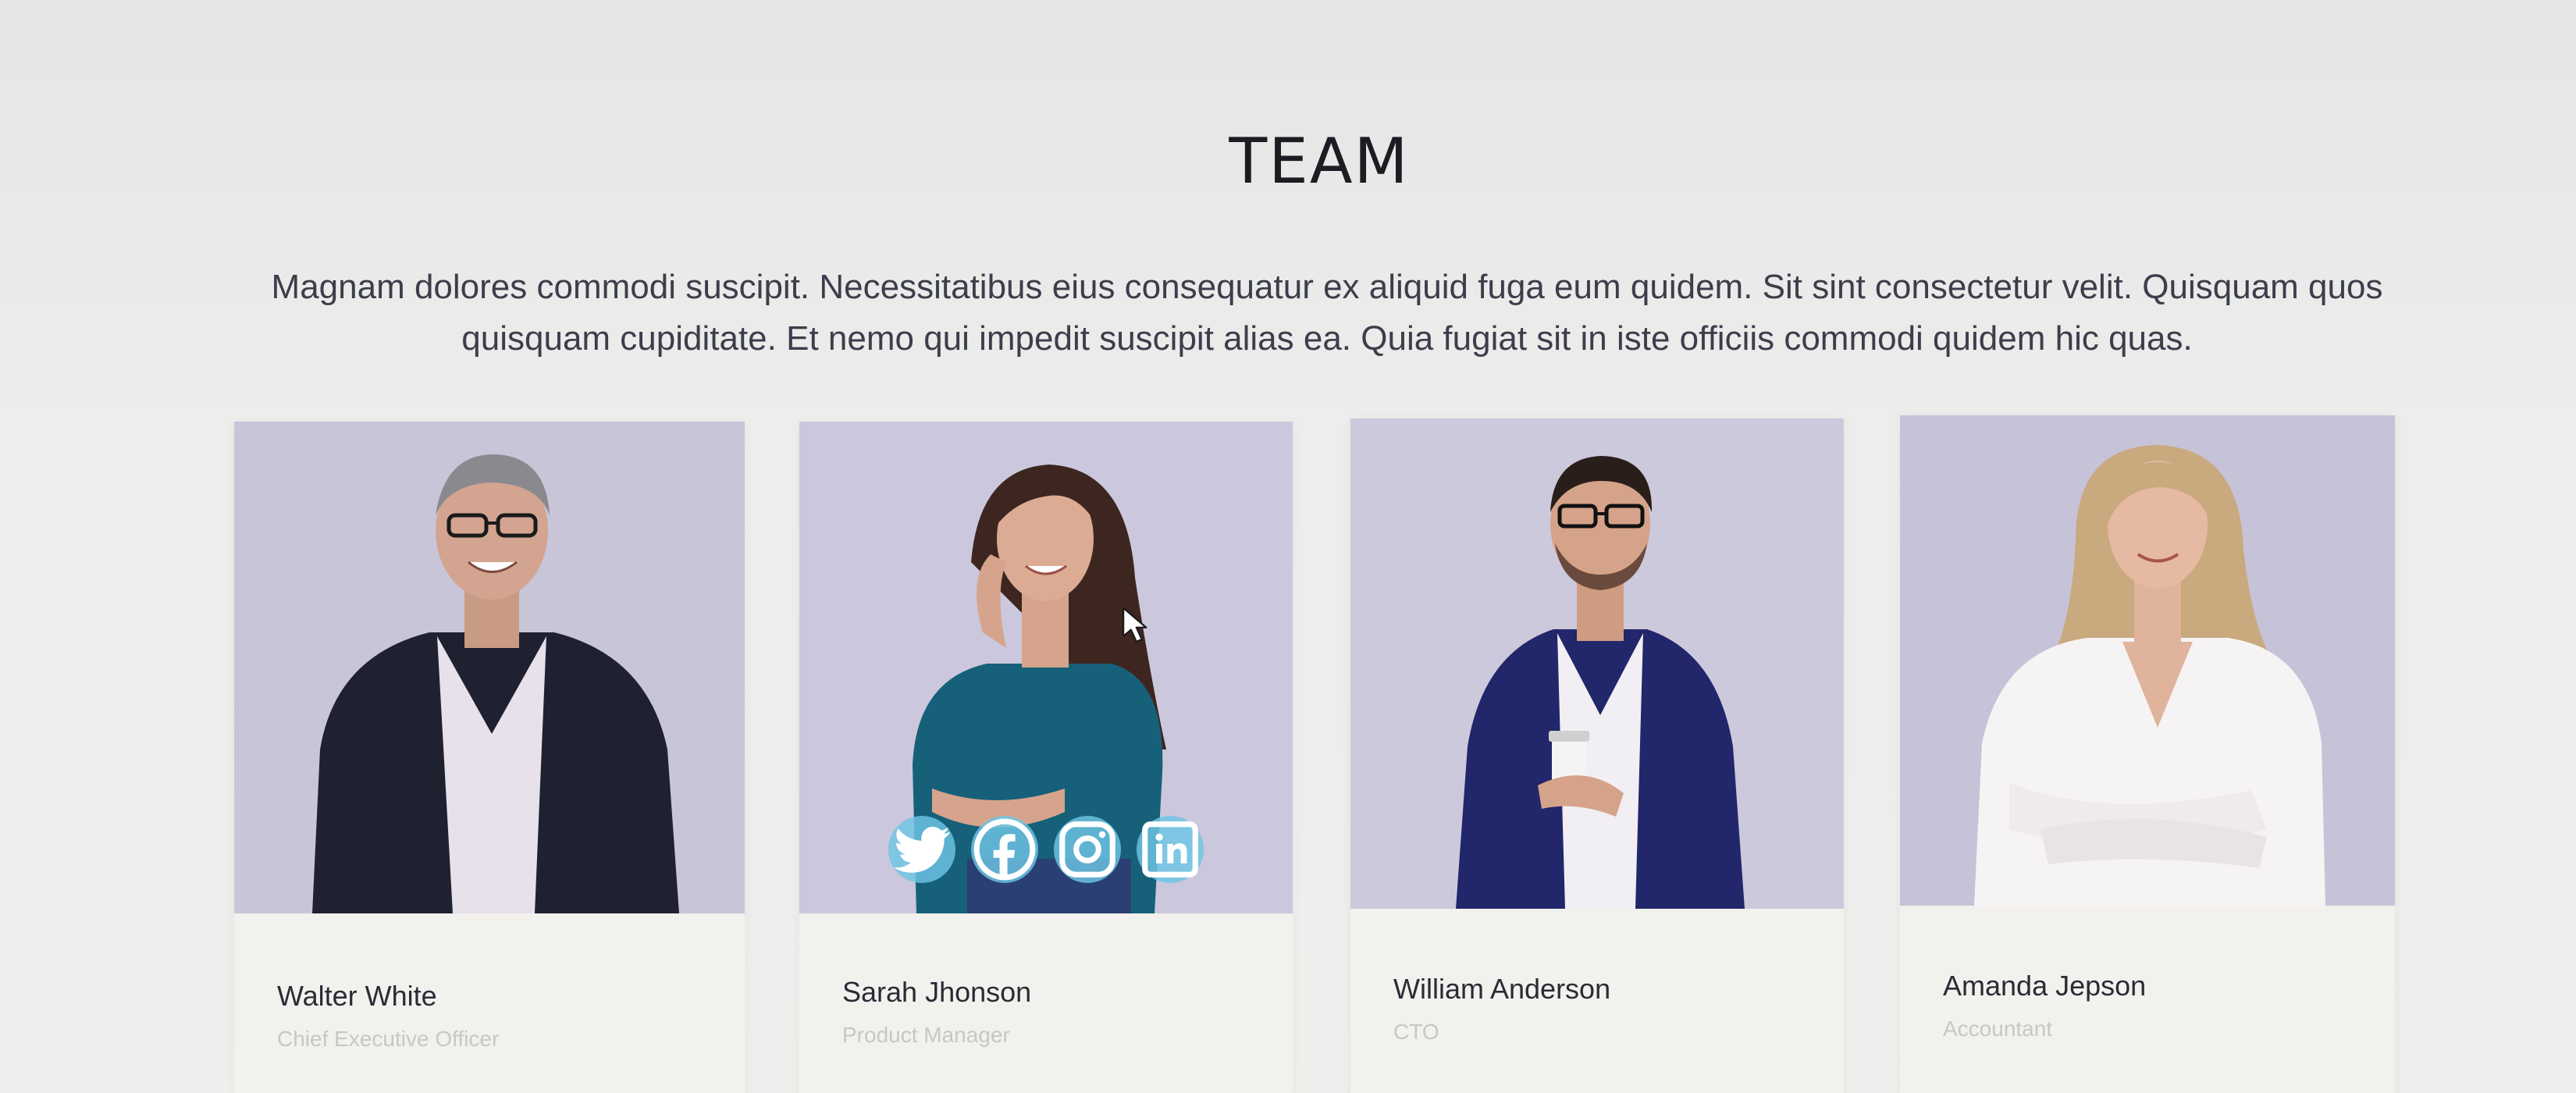 The width and height of the screenshot is (2576, 1093). I want to click on team-member-card: Walter White Chief Executive Officer, so click(489, 757).